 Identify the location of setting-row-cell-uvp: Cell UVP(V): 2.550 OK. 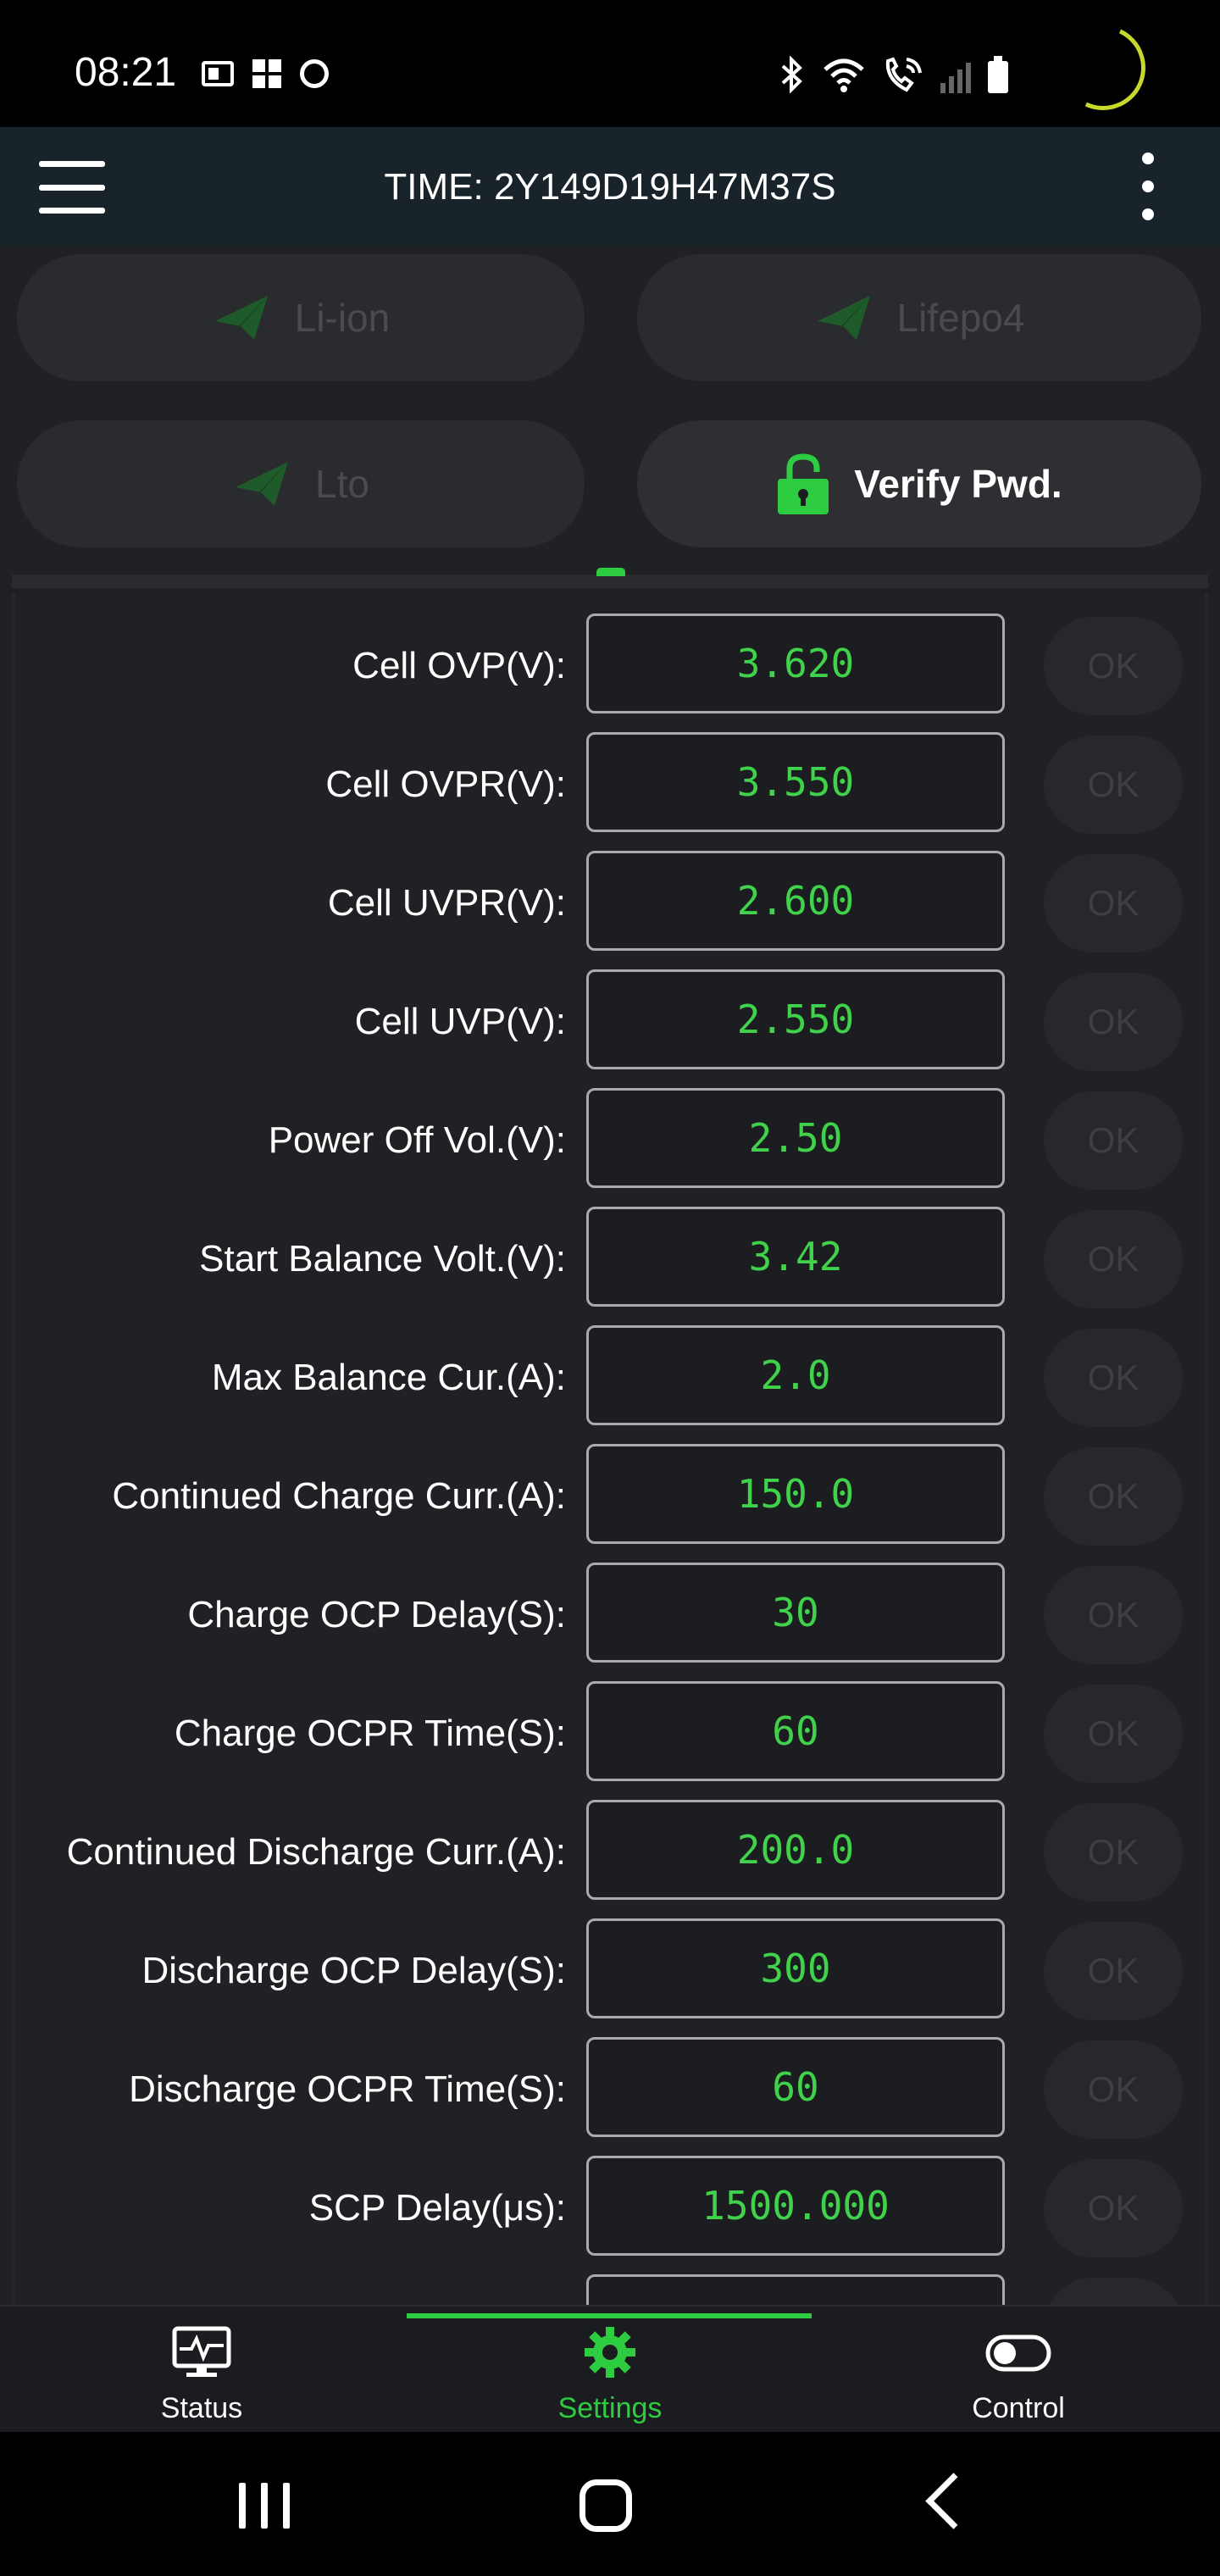
(610, 1021).